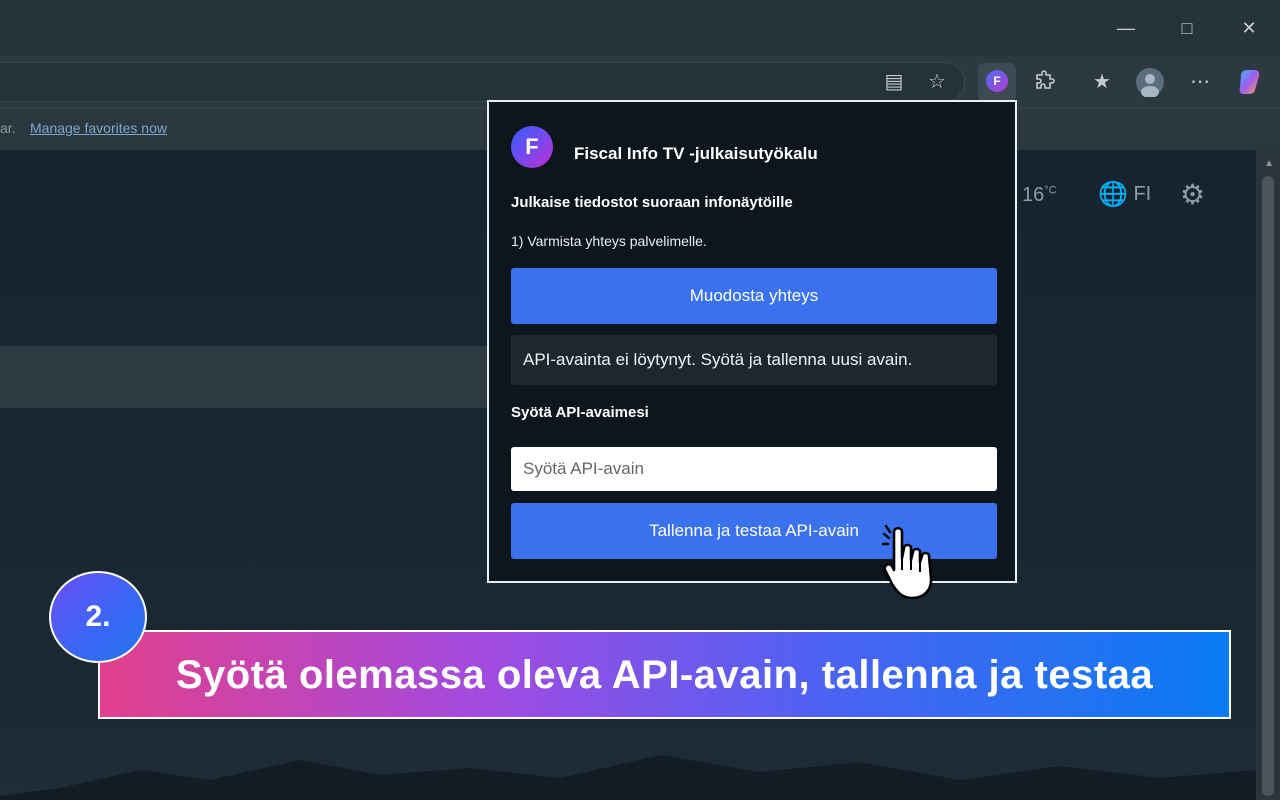  I want to click on weather-widget: 16°C, so click(1039, 195).